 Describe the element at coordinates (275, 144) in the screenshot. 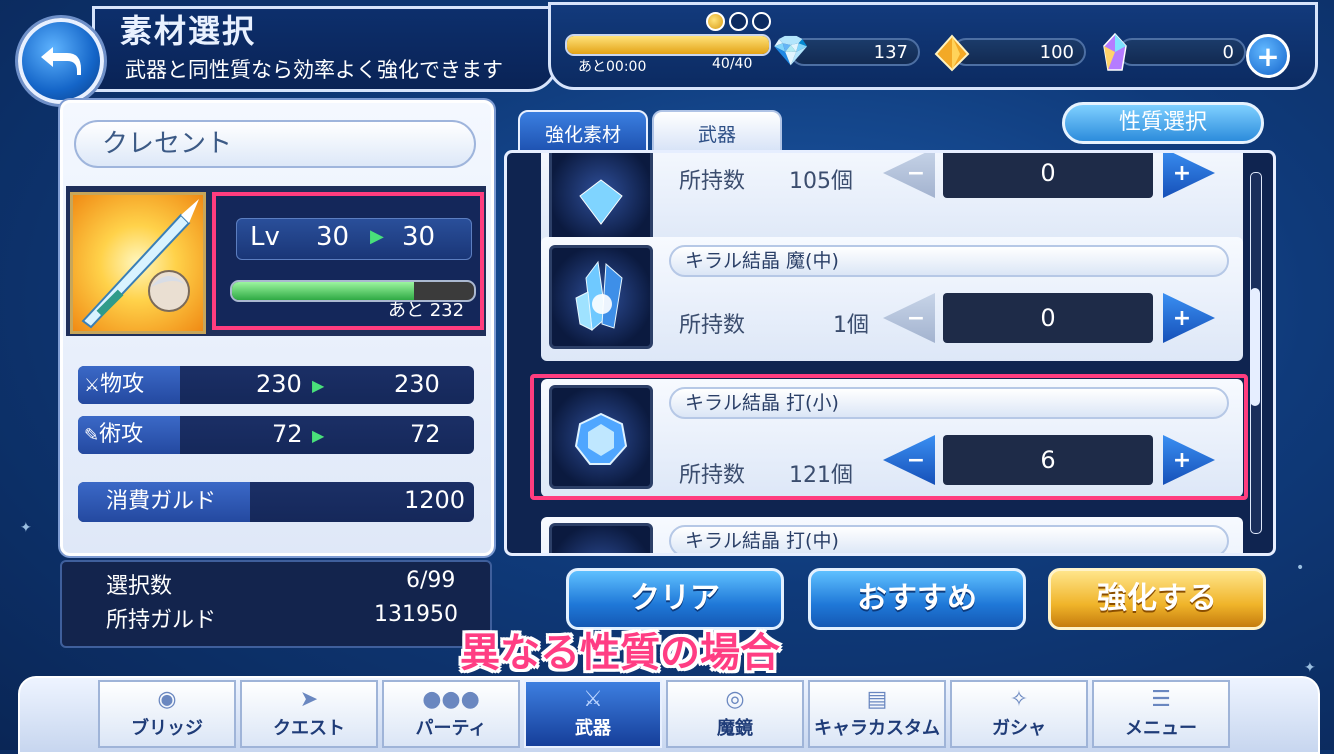

I see `character-name: クレセント` at that location.